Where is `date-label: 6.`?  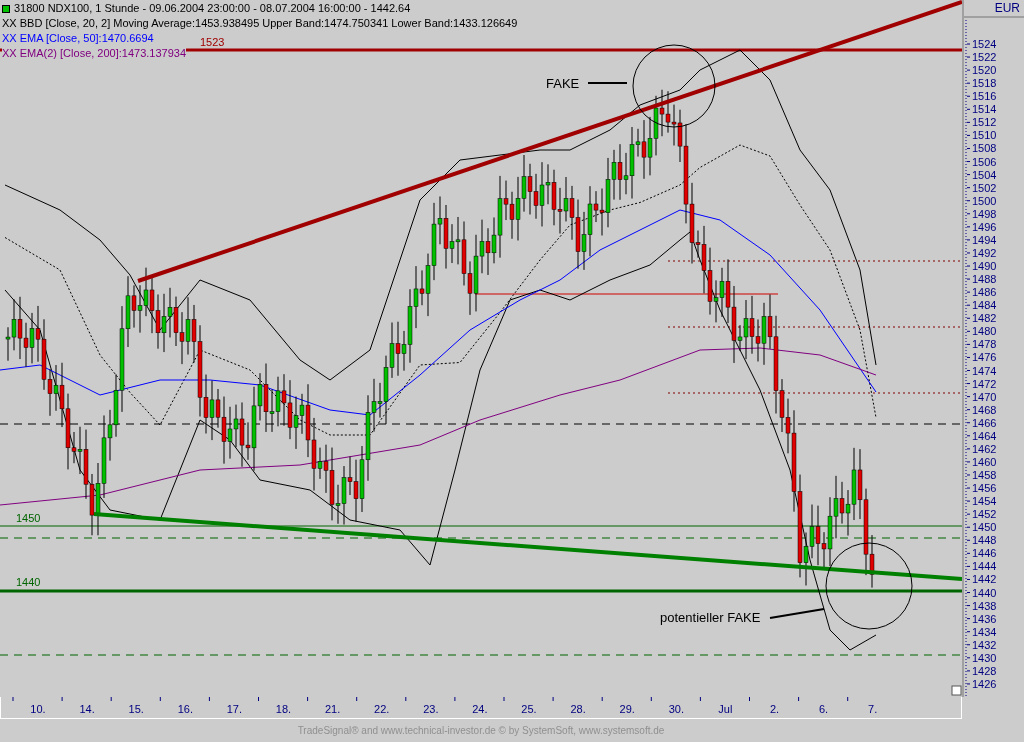 date-label: 6. is located at coordinates (824, 709).